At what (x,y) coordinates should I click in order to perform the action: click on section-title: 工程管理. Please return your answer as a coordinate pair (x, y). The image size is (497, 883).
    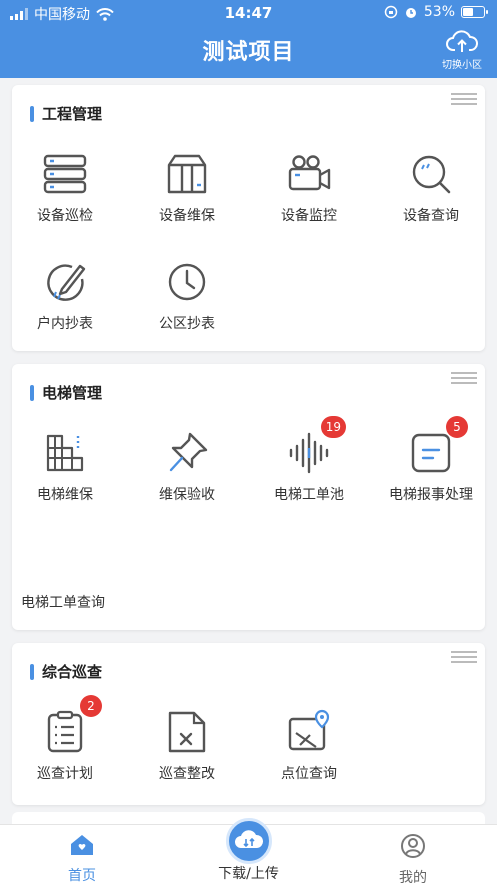
    Looking at the image, I should click on (66, 113).